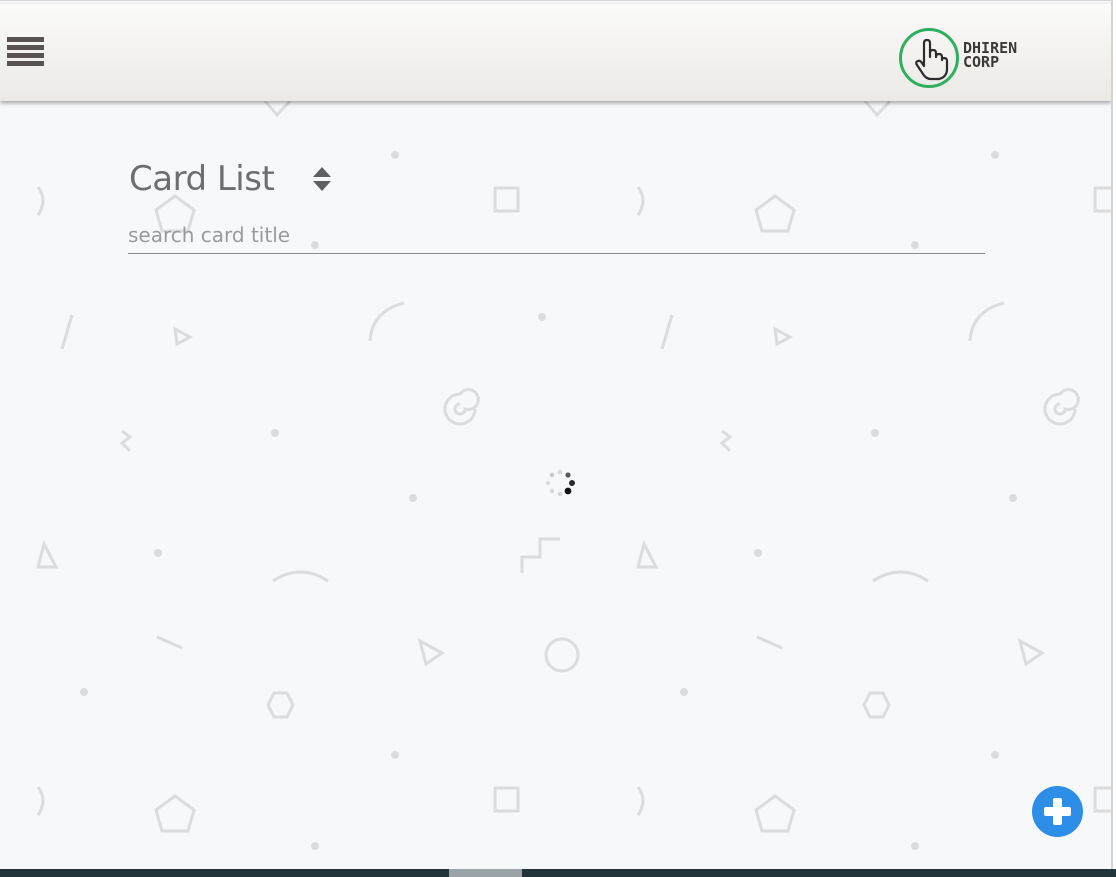  Describe the element at coordinates (25, 55) in the screenshot. I see `hamburger-menu-icon` at that location.